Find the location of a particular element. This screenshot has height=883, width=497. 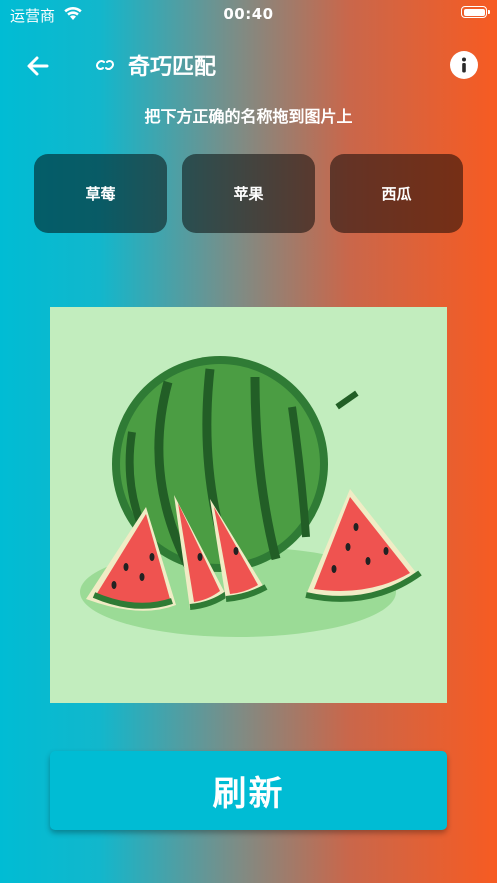

page-title: 奇巧匹配 is located at coordinates (172, 67).